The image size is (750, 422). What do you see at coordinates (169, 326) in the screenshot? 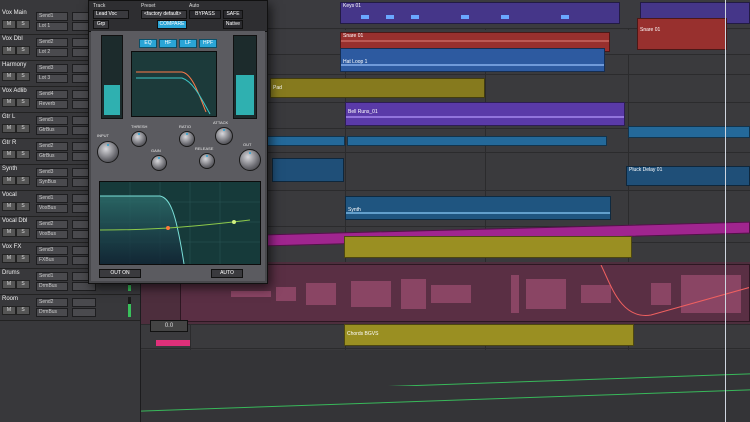
I see `fader-value: 0.0` at bounding box center [169, 326].